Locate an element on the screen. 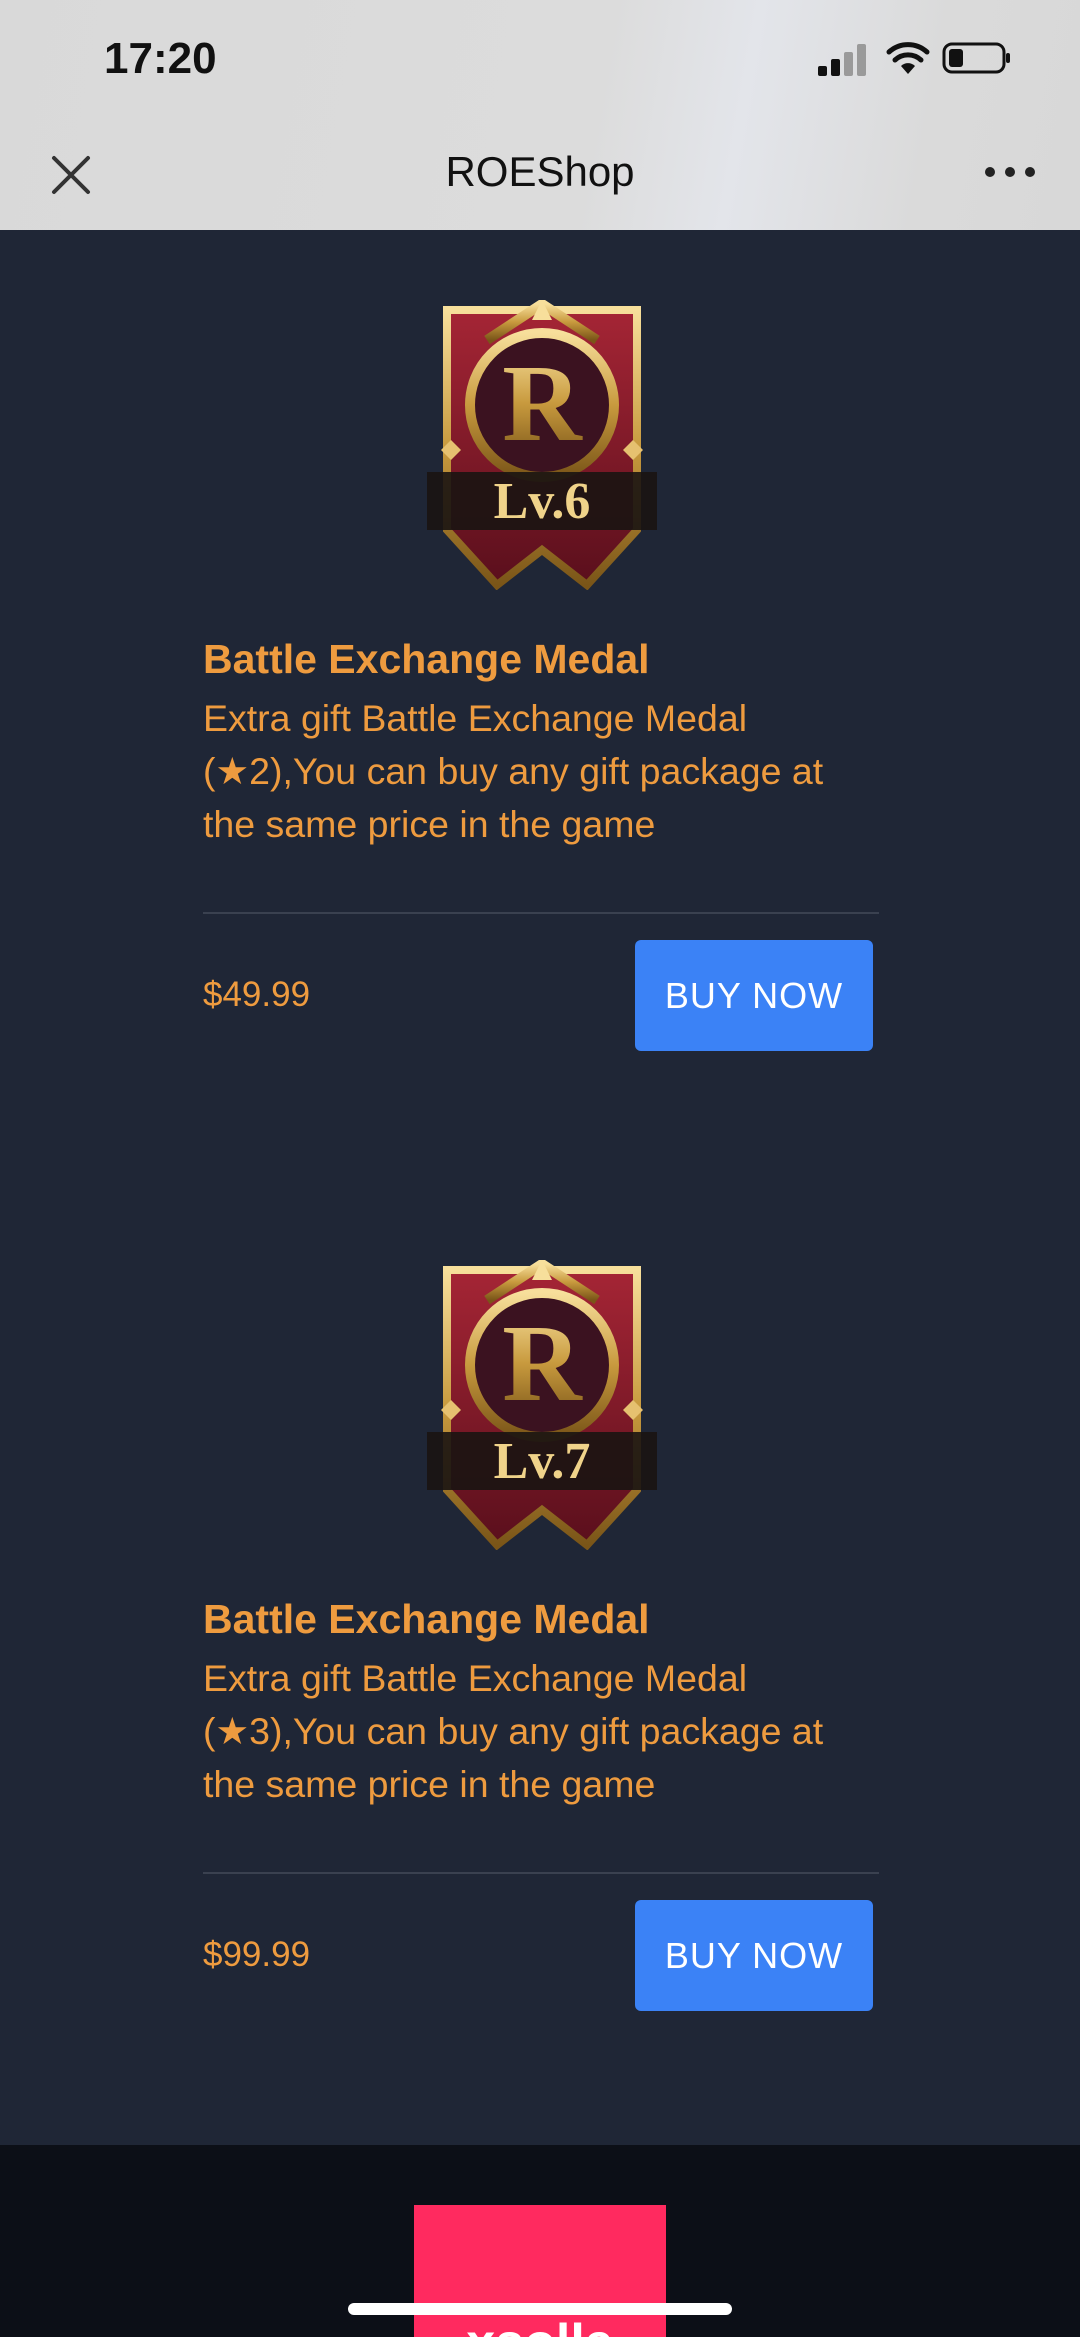 This screenshot has width=1080, height=2337. wifi-icon is located at coordinates (908, 58).